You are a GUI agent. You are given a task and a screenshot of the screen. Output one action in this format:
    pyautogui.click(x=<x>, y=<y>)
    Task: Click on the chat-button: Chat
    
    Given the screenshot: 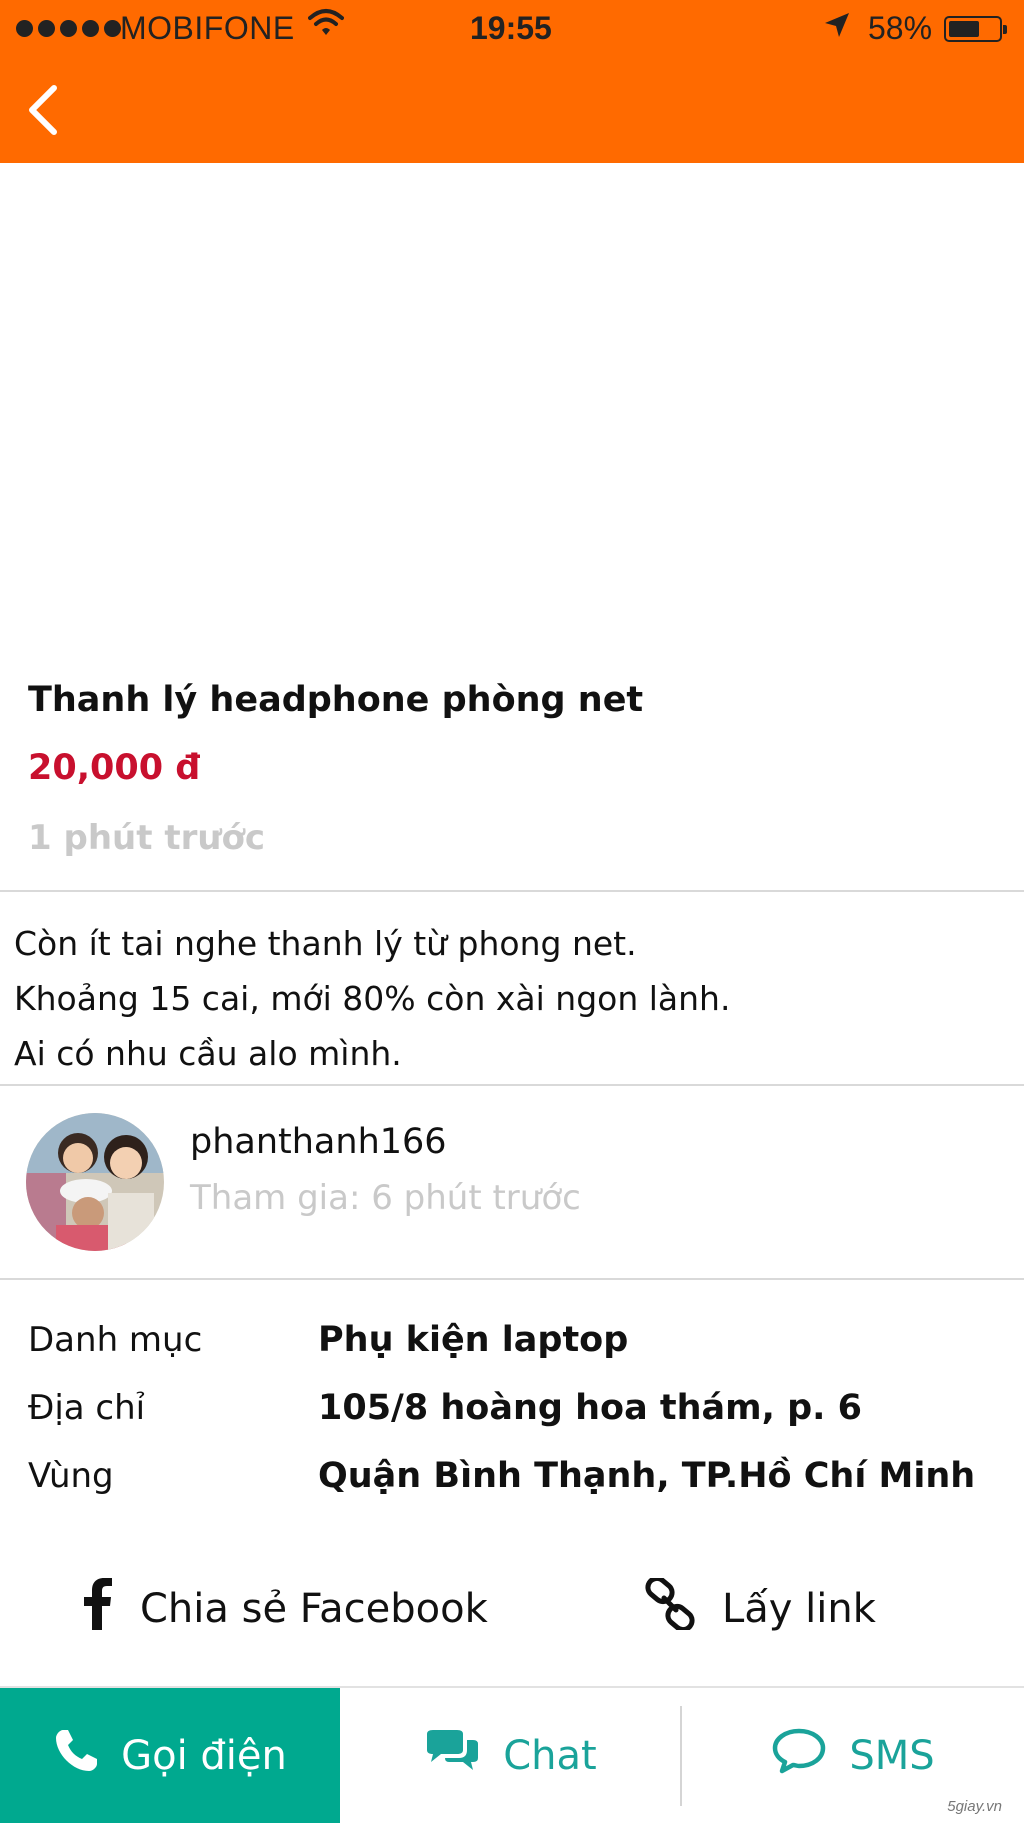 What is the action you would take?
    pyautogui.click(x=510, y=1755)
    